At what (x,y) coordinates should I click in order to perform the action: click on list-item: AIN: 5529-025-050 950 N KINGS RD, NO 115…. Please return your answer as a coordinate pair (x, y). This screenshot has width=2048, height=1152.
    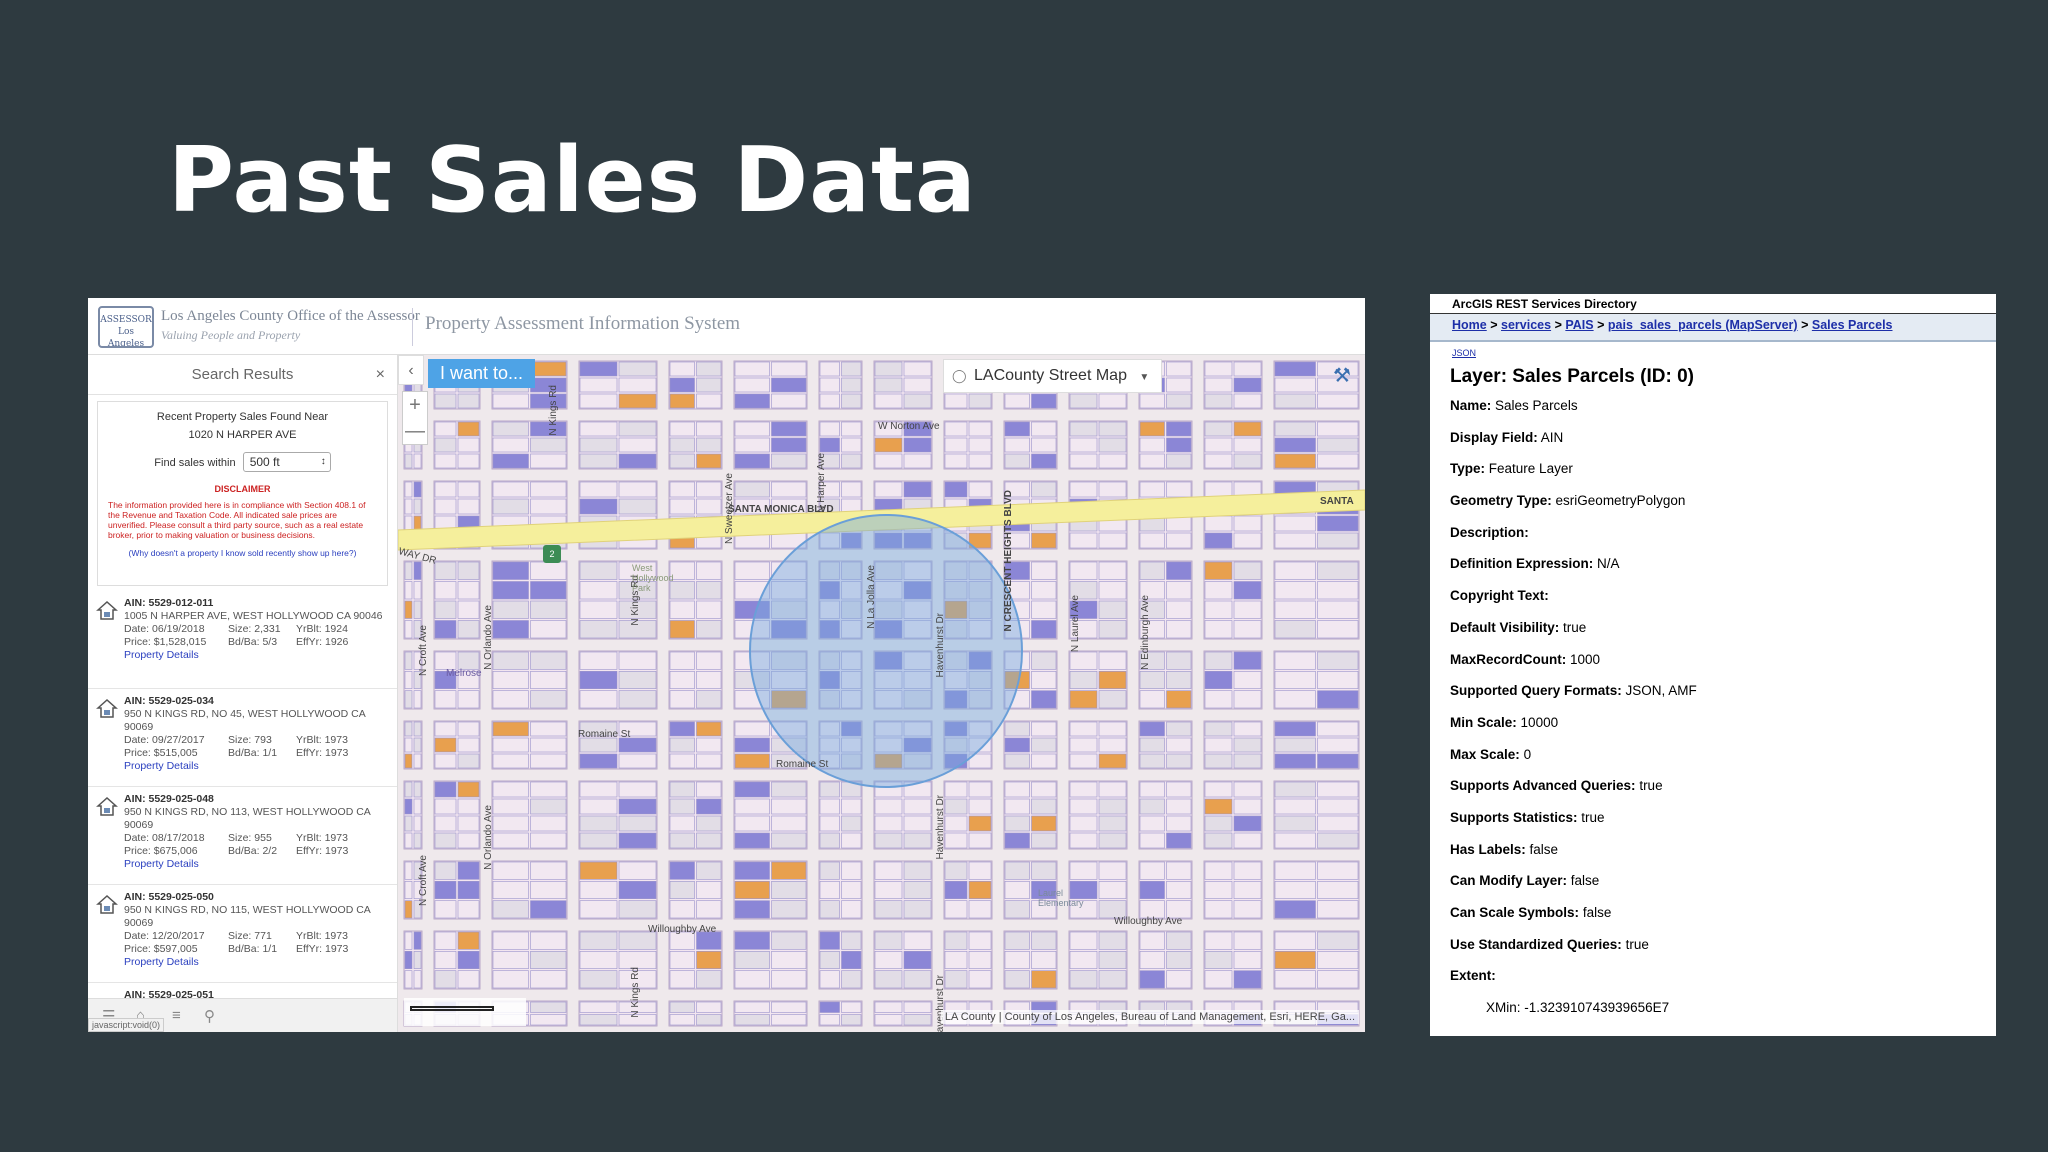
    Looking at the image, I should click on (242, 934).